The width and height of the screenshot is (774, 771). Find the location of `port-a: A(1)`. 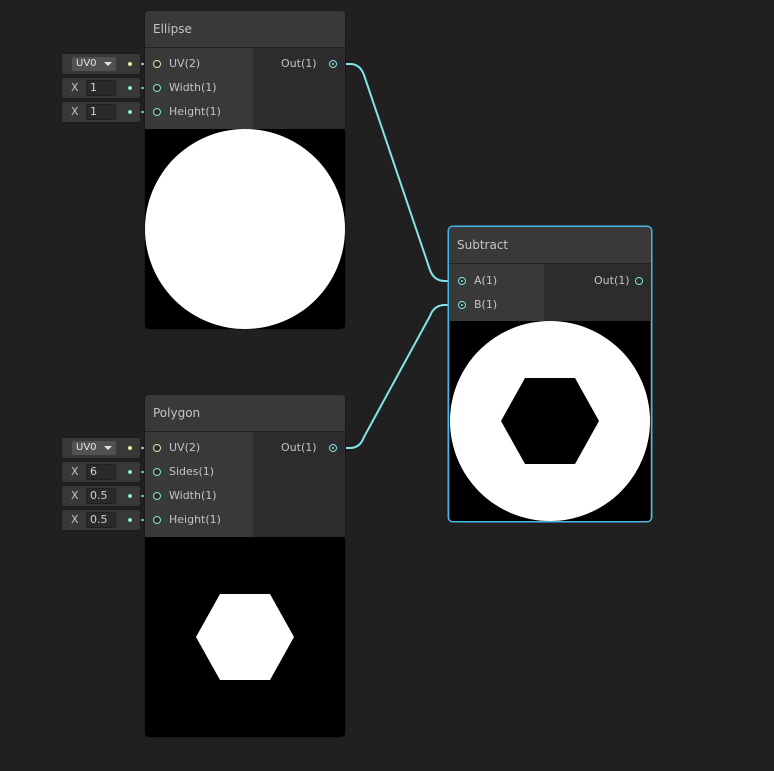

port-a: A(1) is located at coordinates (496, 281).